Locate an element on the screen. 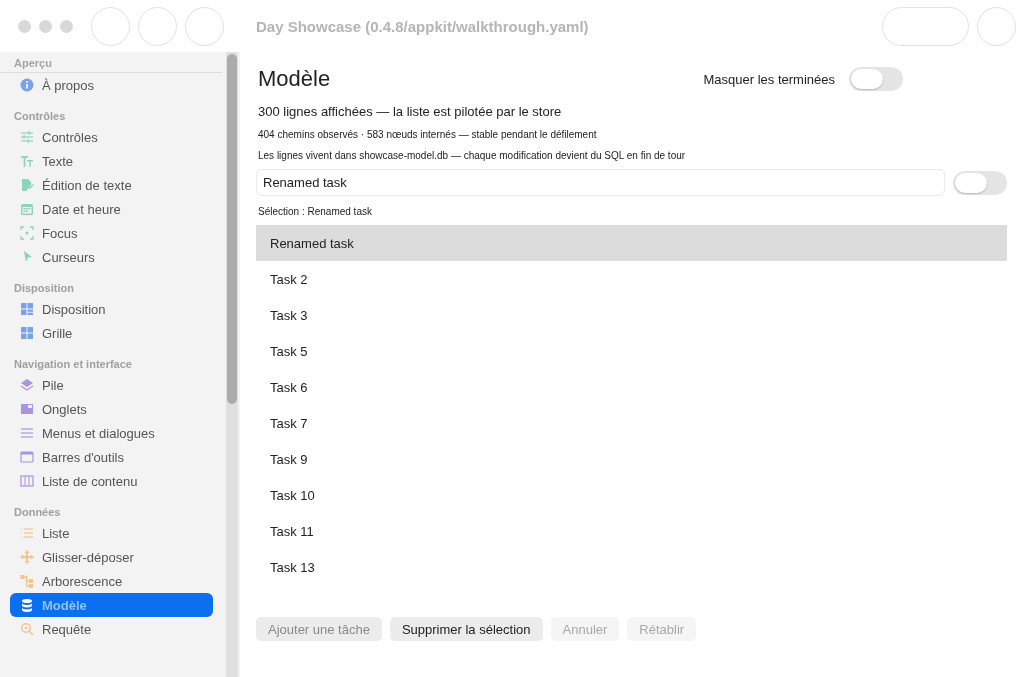 The image size is (1024, 677). sidebar-item: Liste is located at coordinates (111, 533).